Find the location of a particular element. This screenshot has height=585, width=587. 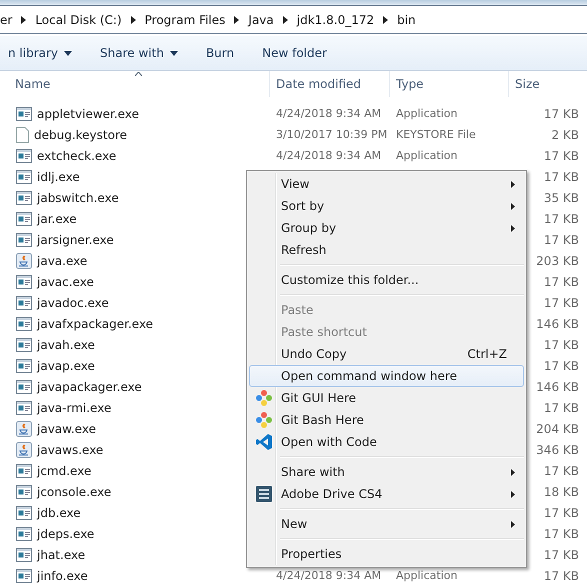

file-size: 18 KB is located at coordinates (561, 491).